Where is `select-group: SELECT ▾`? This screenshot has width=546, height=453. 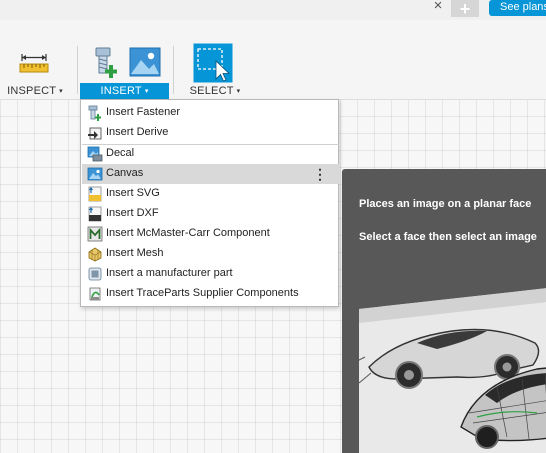 select-group: SELECT ▾ is located at coordinates (214, 60).